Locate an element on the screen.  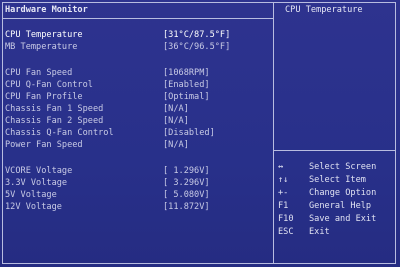
setting-label: CPU Q-Fan Control is located at coordinates (49, 85).